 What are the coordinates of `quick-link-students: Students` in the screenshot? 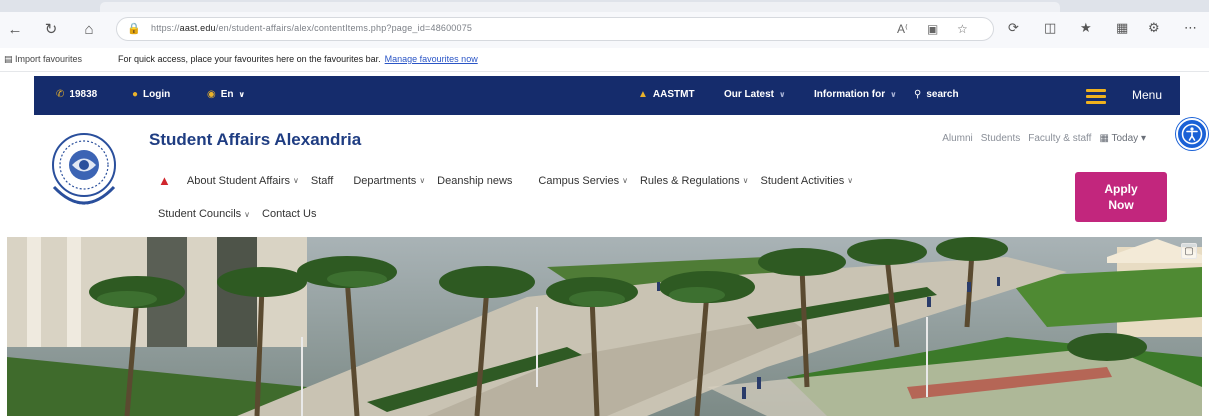 It's located at (1000, 138).